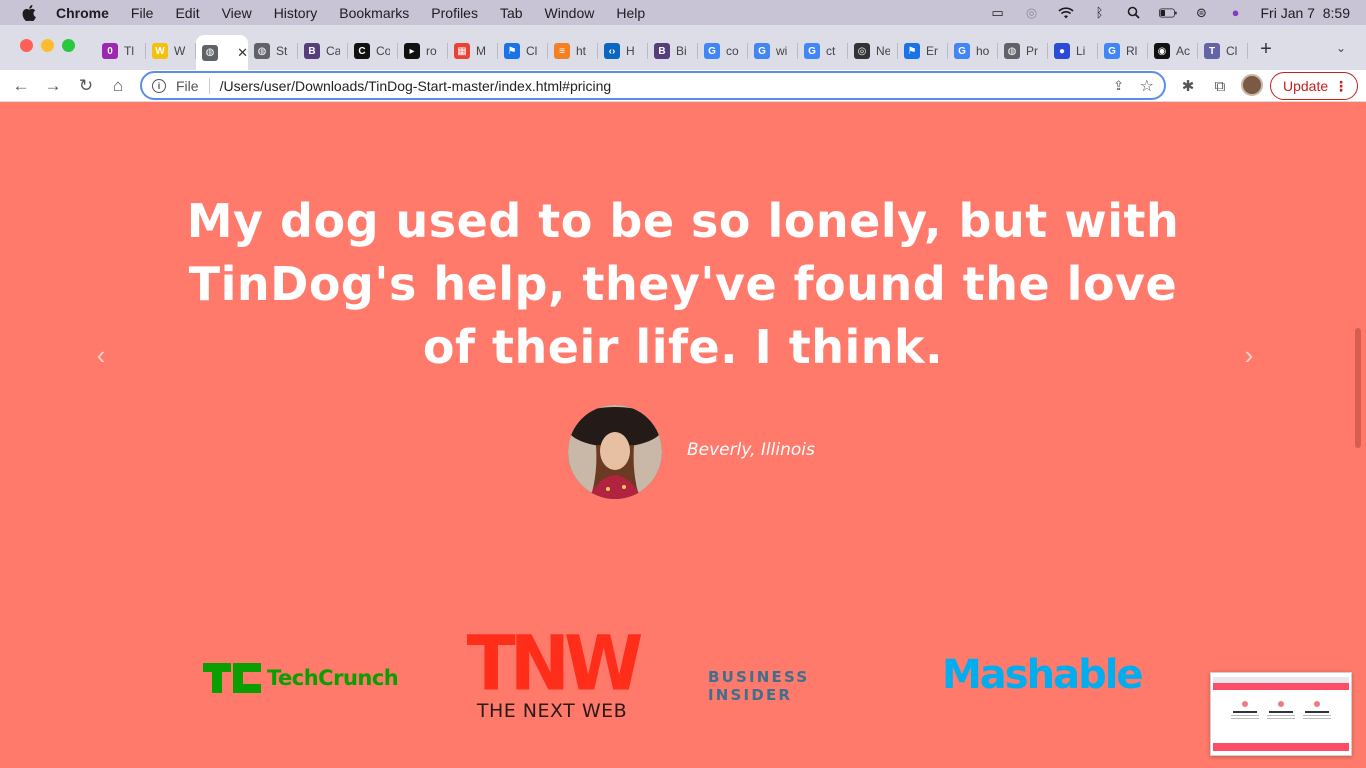 This screenshot has height=768, width=1366. Describe the element at coordinates (555, 663) in the screenshot. I see `tnw-logo-mark: TNW` at that location.